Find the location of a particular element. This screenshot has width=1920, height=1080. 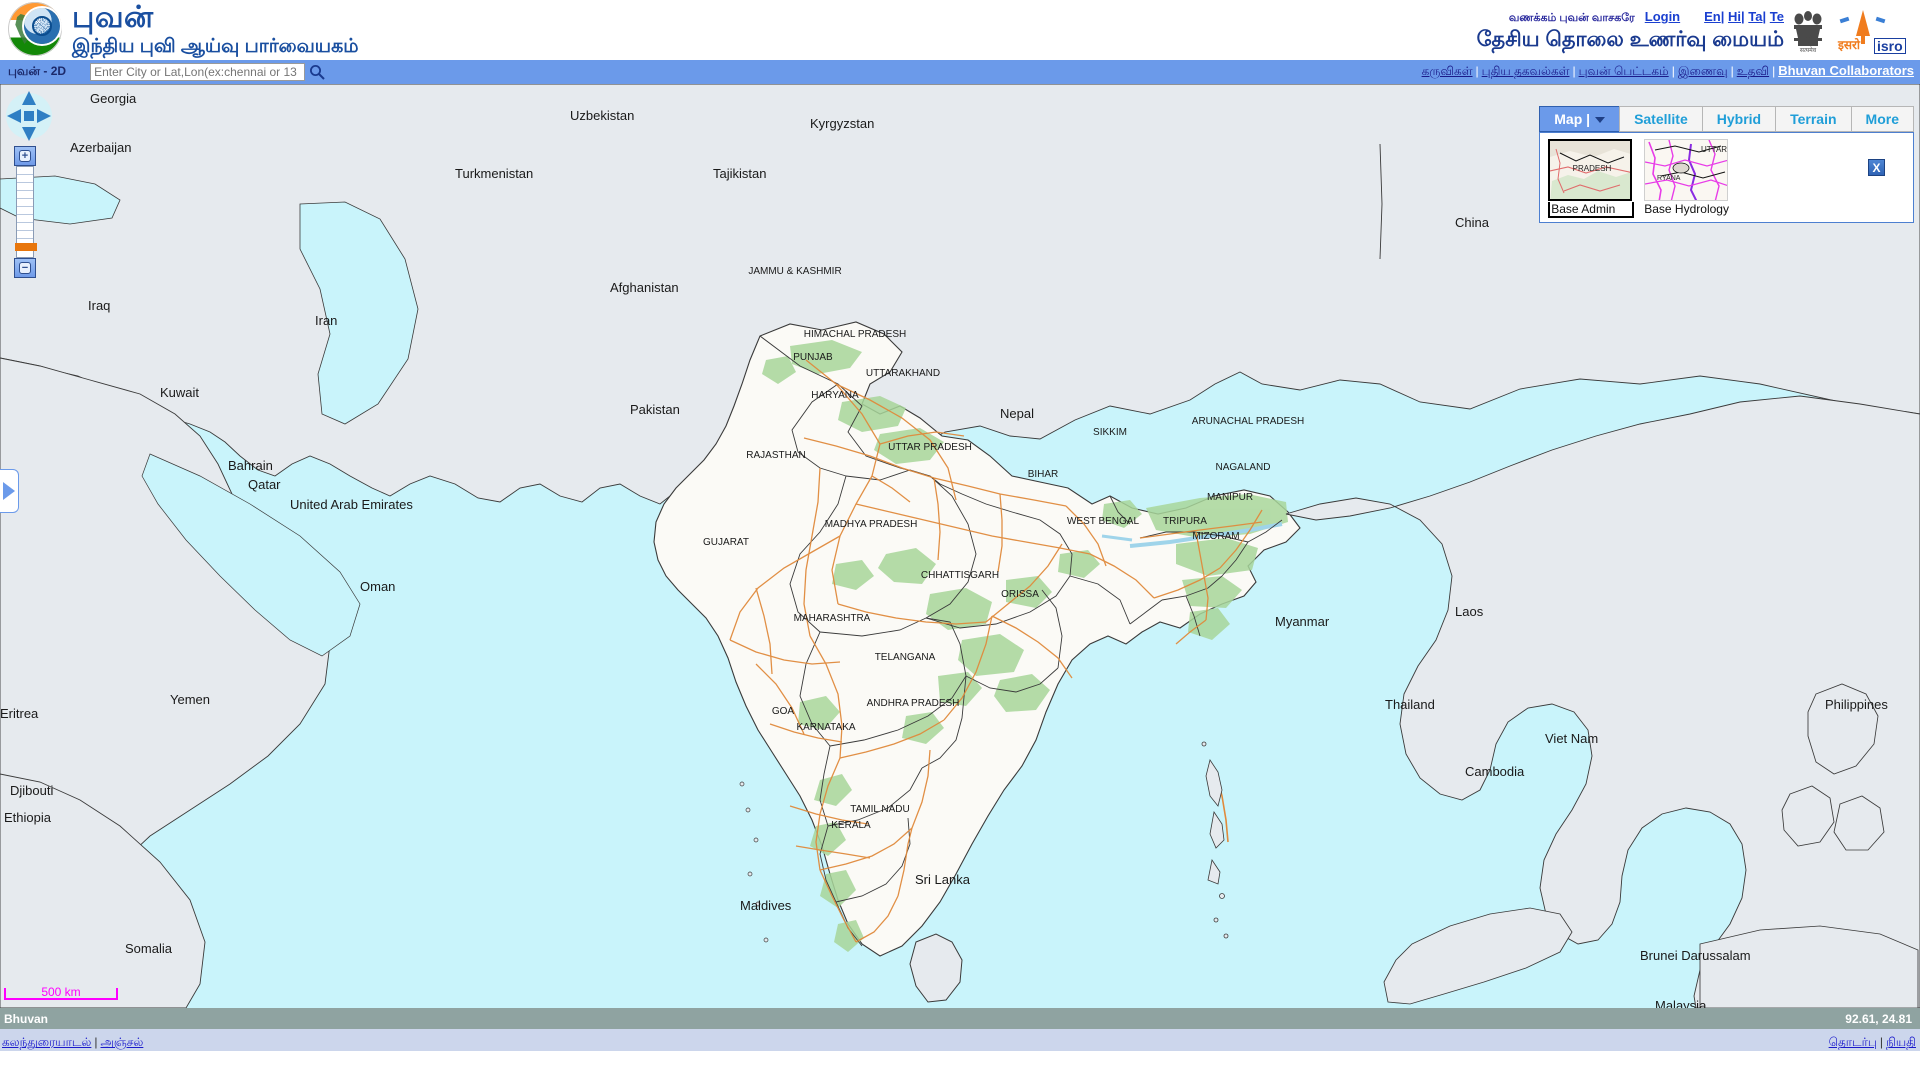

svg-text: ARUNACHAL PRADESH is located at coordinates (1248, 421).